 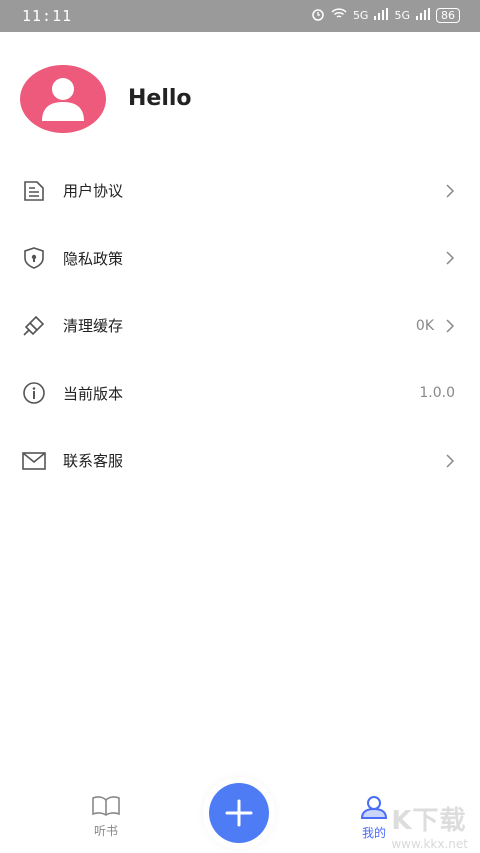 What do you see at coordinates (34, 393) in the screenshot?
I see `info-icon` at bounding box center [34, 393].